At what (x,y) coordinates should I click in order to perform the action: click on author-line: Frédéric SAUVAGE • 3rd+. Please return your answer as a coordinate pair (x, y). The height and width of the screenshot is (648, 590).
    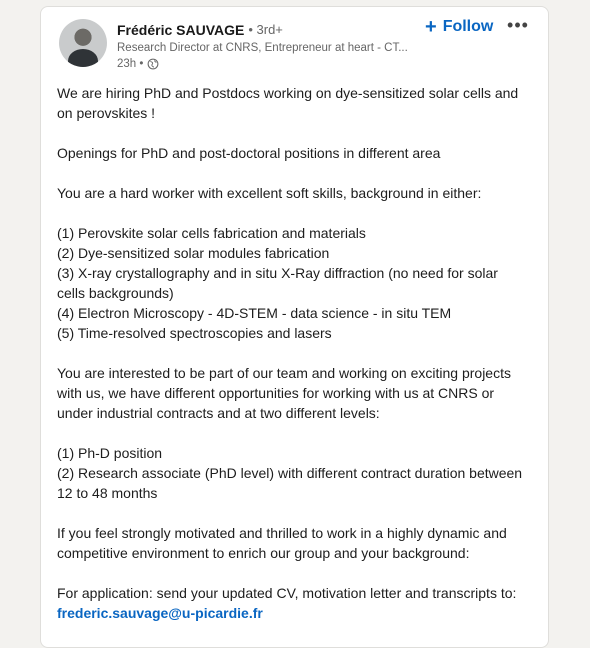
    Looking at the image, I should click on (267, 30).